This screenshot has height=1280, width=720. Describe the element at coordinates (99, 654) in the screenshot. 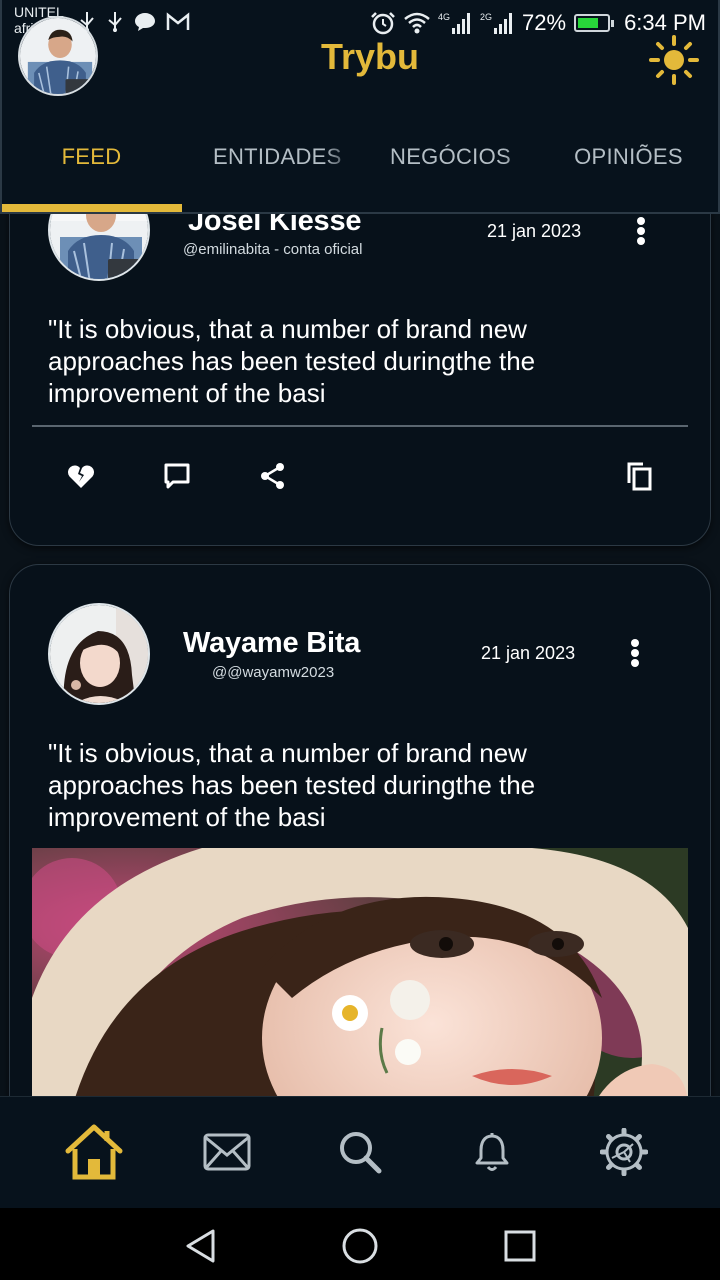

I see `author-avatar` at that location.